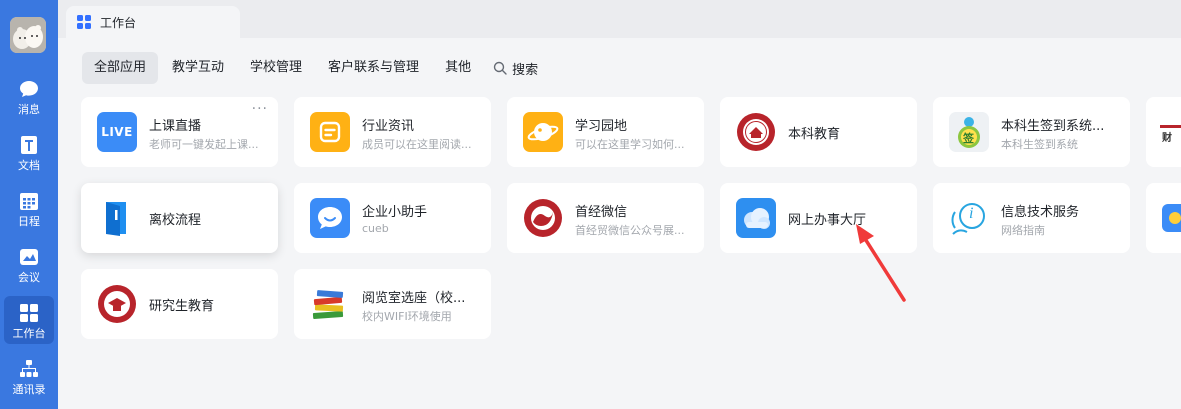  Describe the element at coordinates (388, 126) in the screenshot. I see `app-title: 行业资讯` at that location.